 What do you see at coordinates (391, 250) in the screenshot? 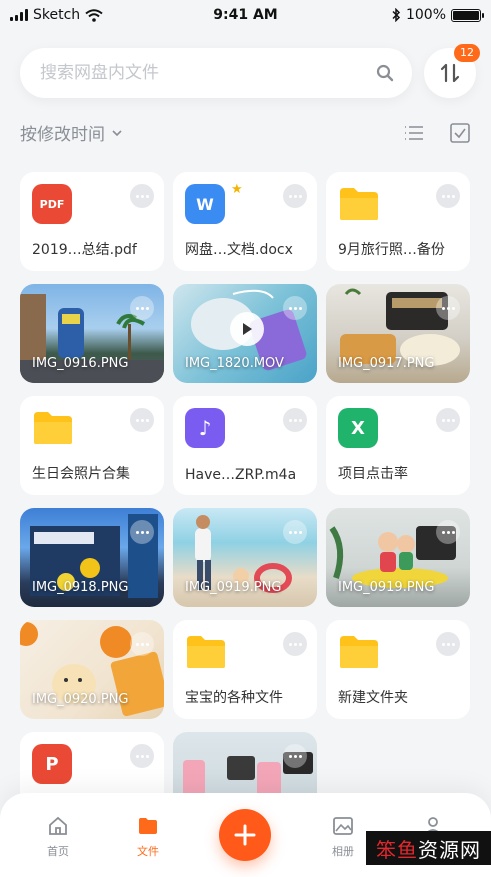
I see `folder-name: 9月旅行照…备份` at bounding box center [391, 250].